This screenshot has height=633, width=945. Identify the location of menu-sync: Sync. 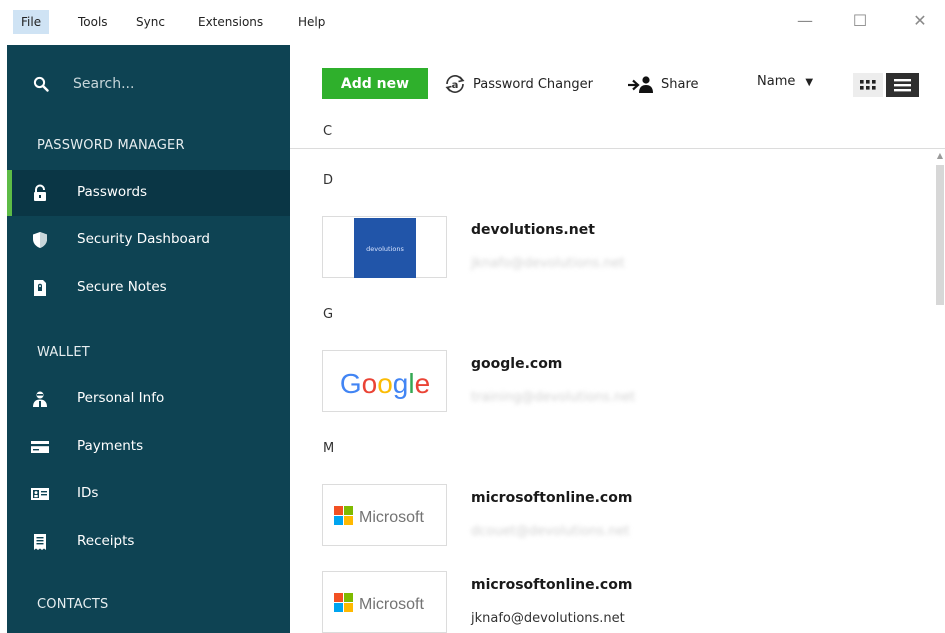
(150, 22).